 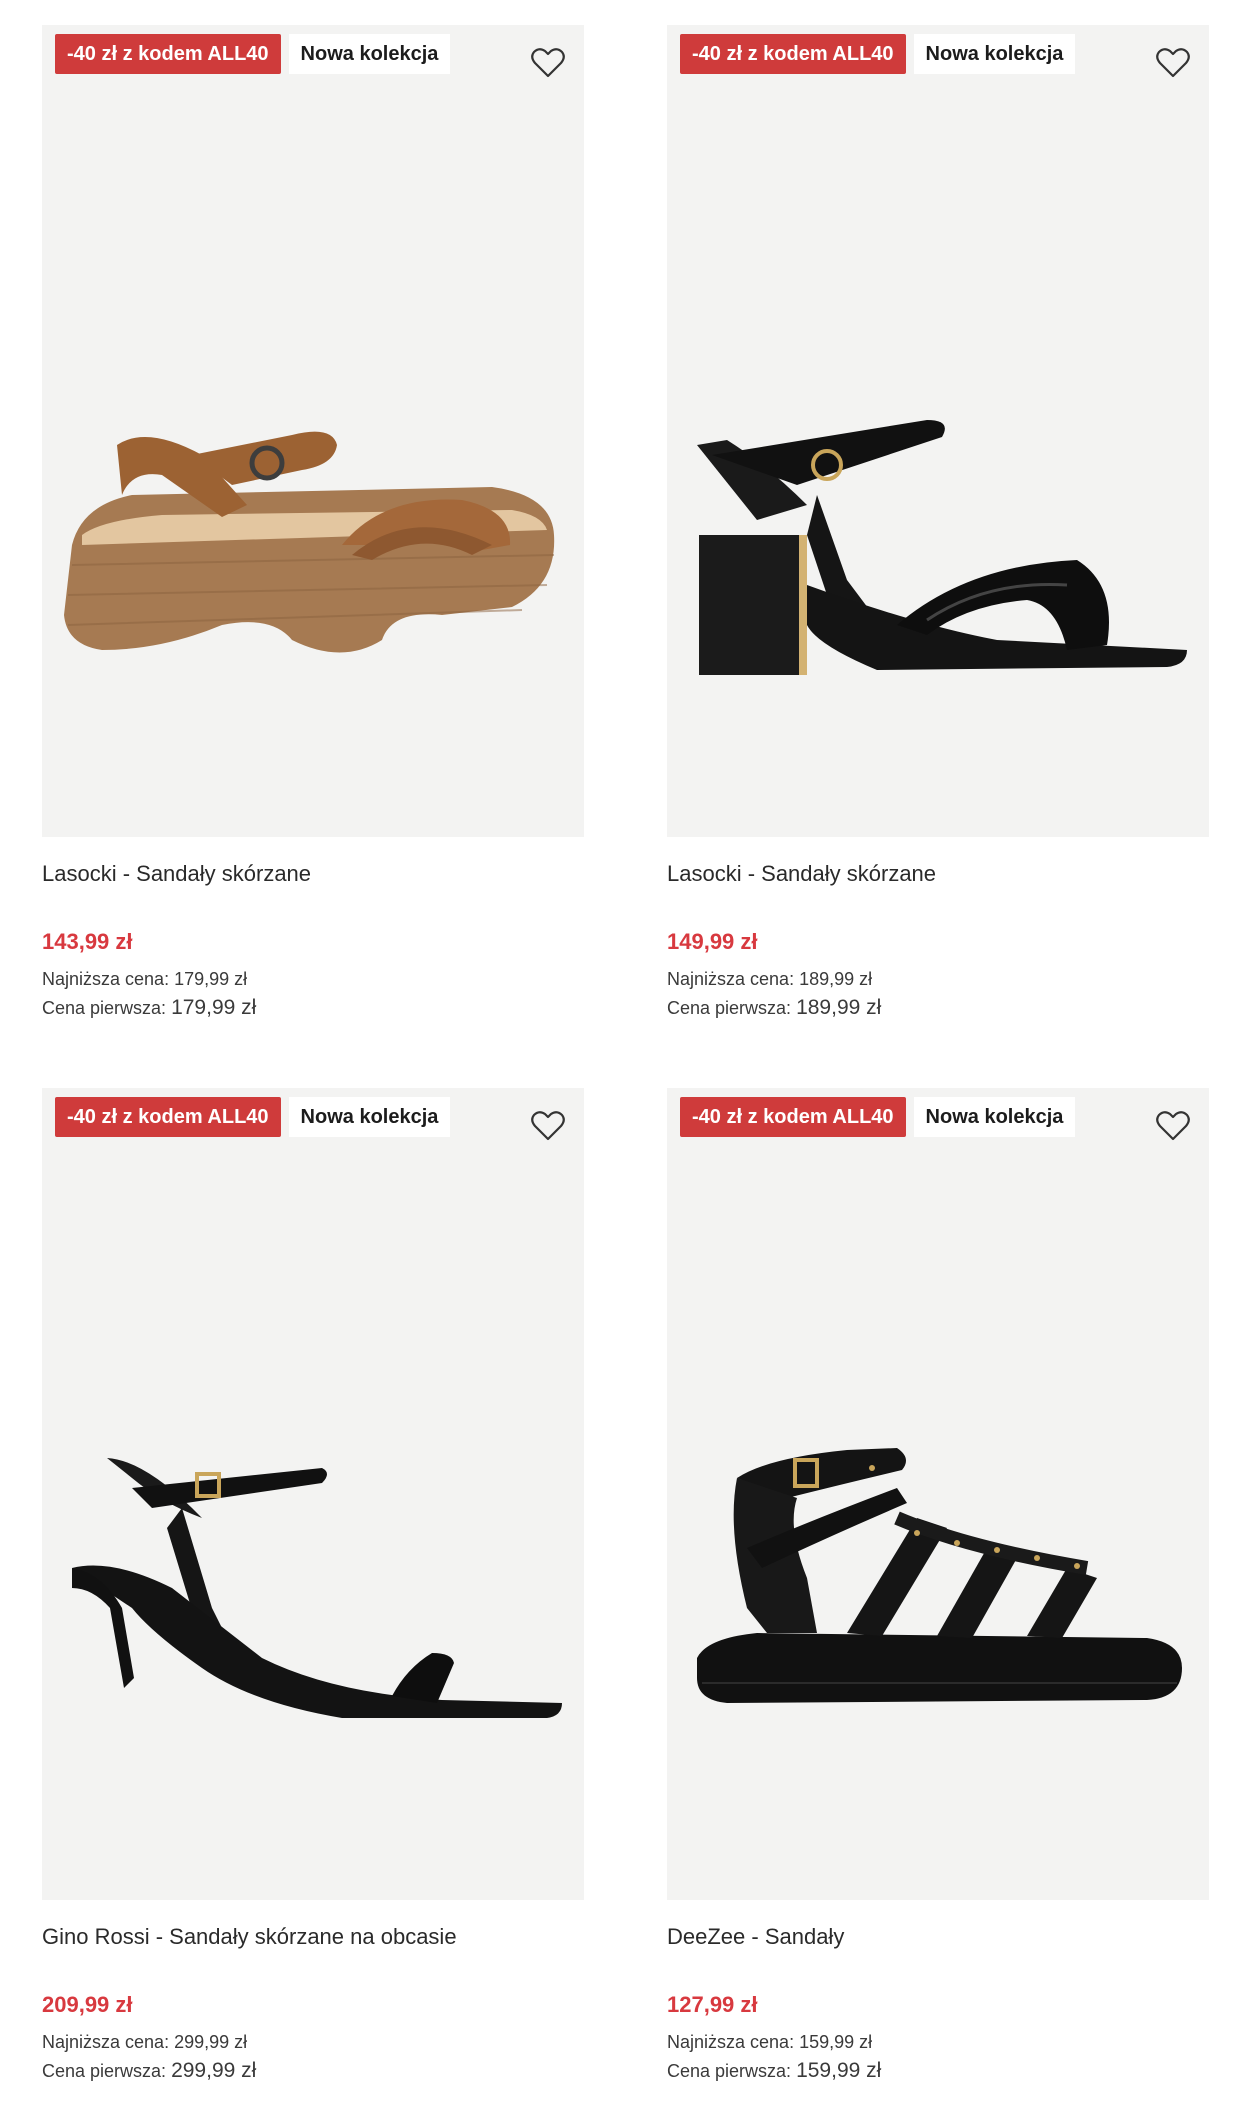 What do you see at coordinates (211, 979) in the screenshot?
I see `lowest-price-value: 179,99 zł` at bounding box center [211, 979].